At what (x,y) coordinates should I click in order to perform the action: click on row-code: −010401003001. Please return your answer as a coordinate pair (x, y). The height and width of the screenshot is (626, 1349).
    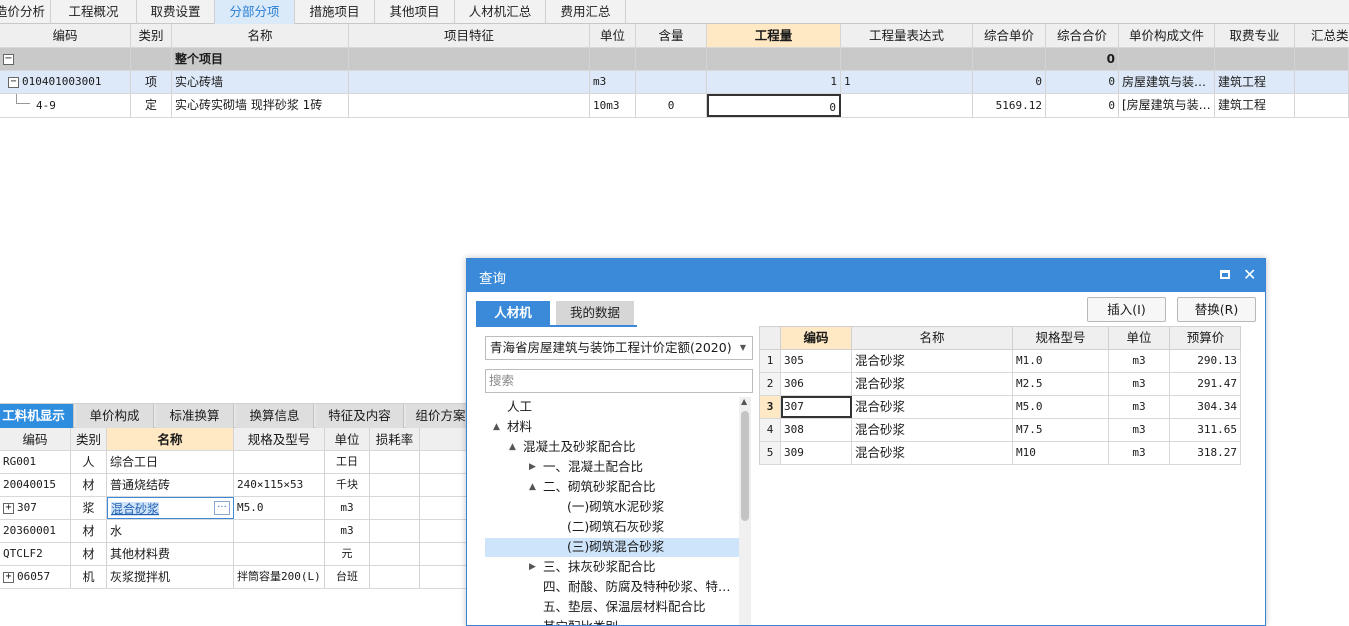
    Looking at the image, I should click on (65, 82).